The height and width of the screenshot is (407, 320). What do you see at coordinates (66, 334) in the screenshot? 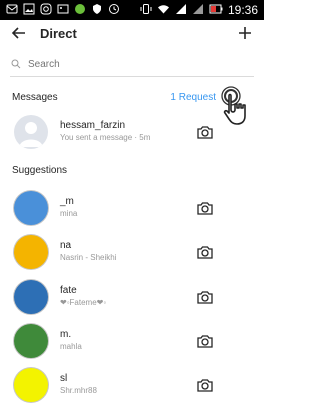
I see `suggestion-name: m.` at bounding box center [66, 334].